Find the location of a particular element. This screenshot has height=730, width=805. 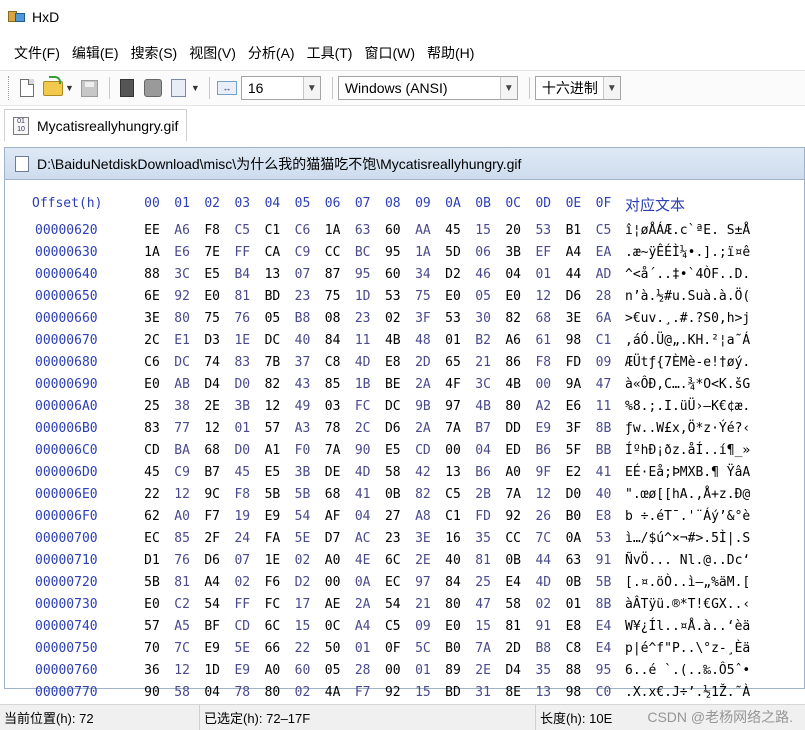

hex-byte: D2 is located at coordinates (303, 582).